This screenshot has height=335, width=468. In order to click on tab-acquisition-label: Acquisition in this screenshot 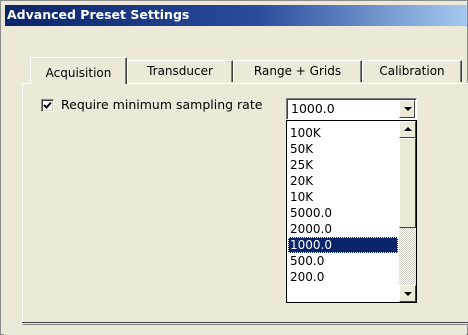, I will do `click(78, 73)`.